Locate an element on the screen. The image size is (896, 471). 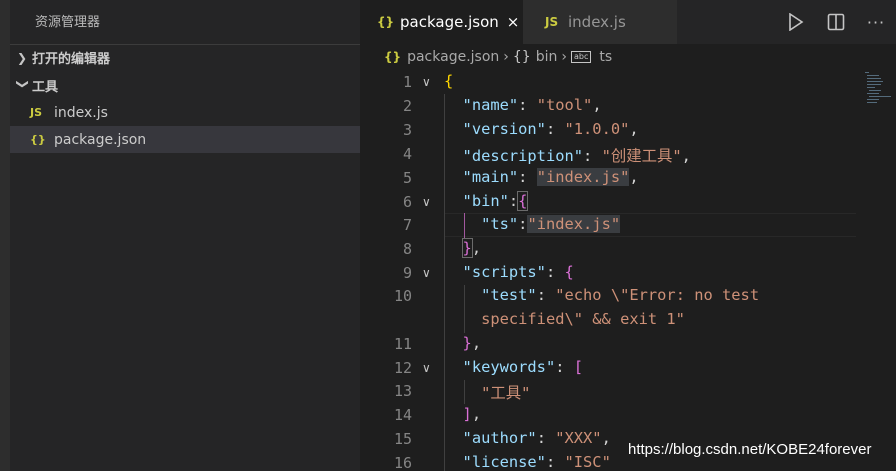
bracket: [ is located at coordinates (578, 367).